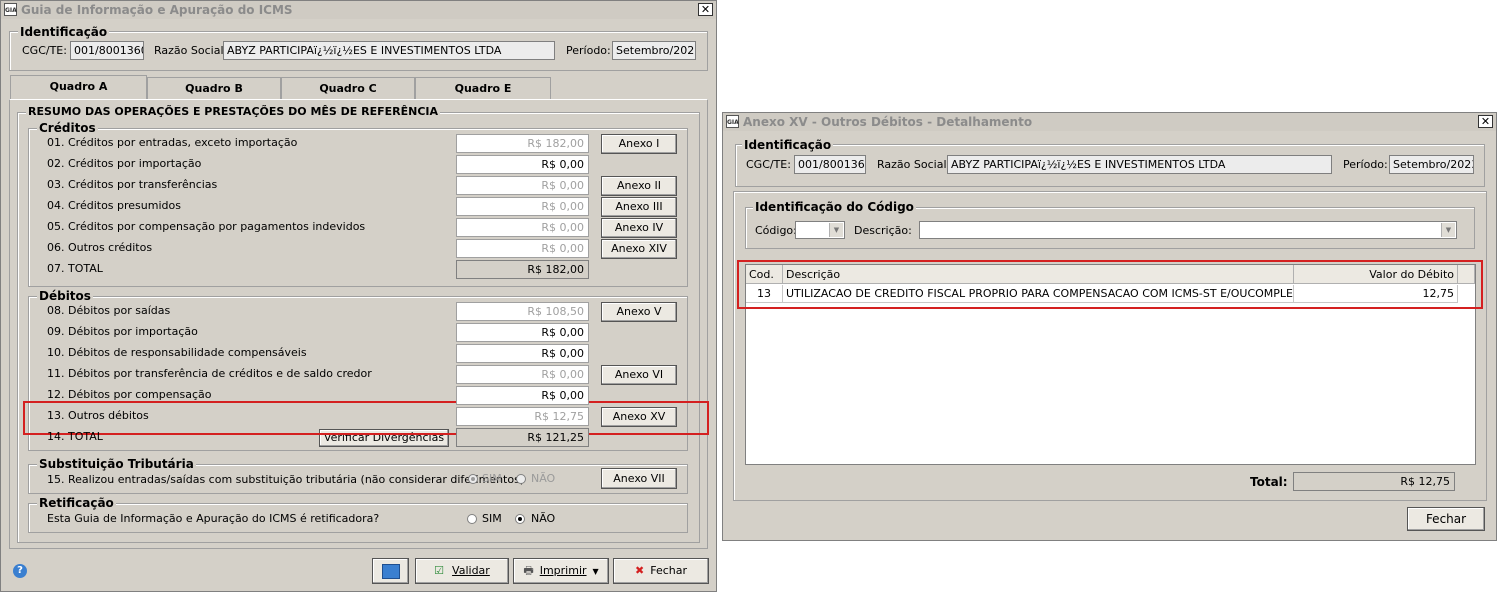 The height and width of the screenshot is (592, 1503). I want to click on window-title: Guia de Informação e Apuração do ICMS, so click(157, 10).